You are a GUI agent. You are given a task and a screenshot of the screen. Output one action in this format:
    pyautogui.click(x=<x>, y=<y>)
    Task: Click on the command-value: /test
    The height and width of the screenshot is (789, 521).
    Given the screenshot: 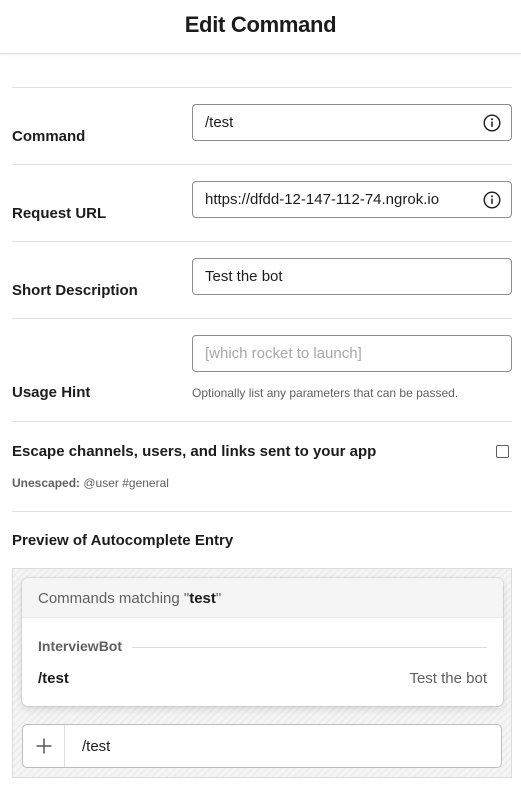 What is the action you would take?
    pyautogui.click(x=219, y=122)
    